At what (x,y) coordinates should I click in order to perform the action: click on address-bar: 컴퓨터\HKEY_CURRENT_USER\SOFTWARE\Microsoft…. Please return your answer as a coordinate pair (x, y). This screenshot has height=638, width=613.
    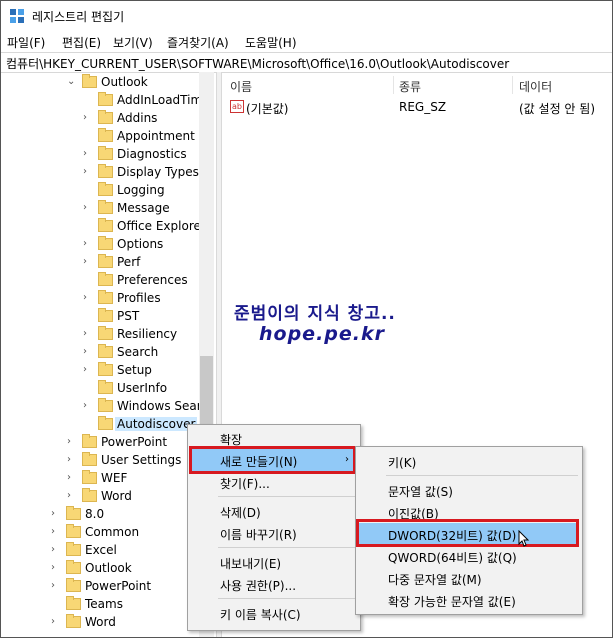
    Looking at the image, I should click on (306, 62).